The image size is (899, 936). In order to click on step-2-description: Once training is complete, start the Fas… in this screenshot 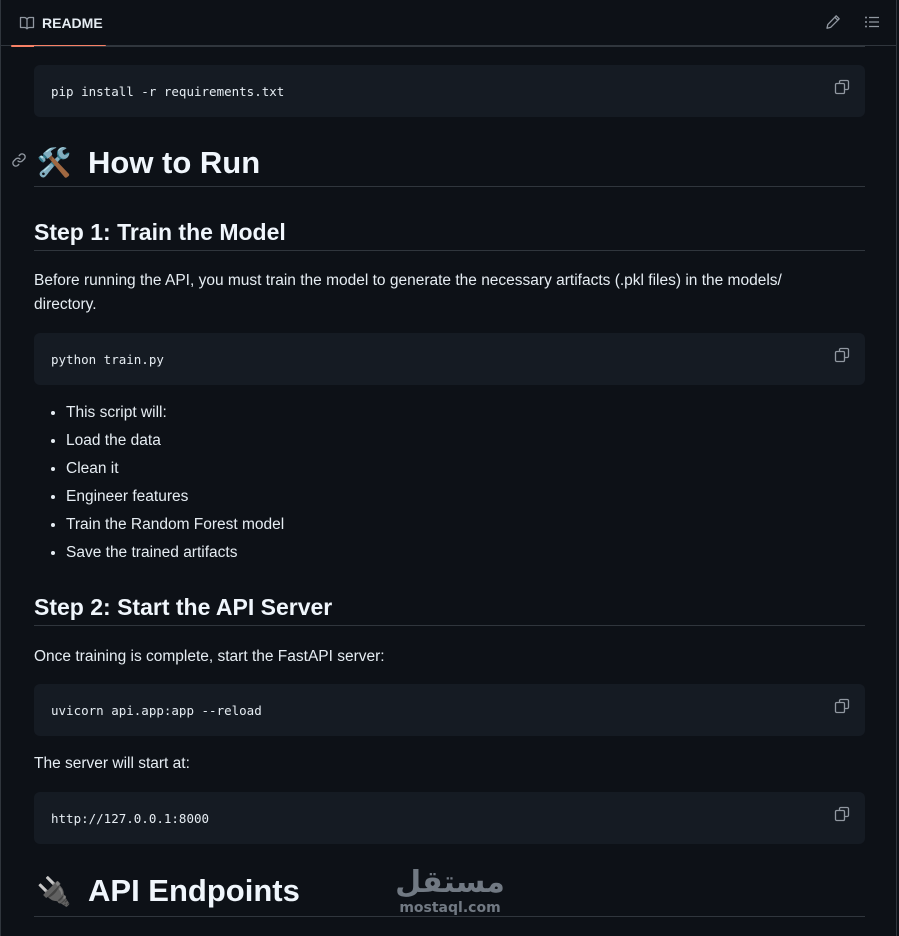, I will do `click(209, 656)`.